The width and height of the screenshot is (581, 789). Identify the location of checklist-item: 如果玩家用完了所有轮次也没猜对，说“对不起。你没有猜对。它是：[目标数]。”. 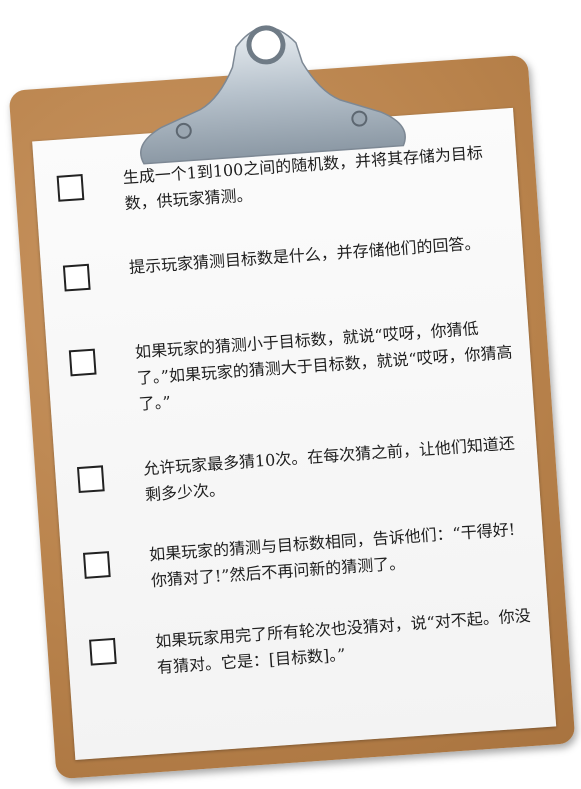
(315, 643).